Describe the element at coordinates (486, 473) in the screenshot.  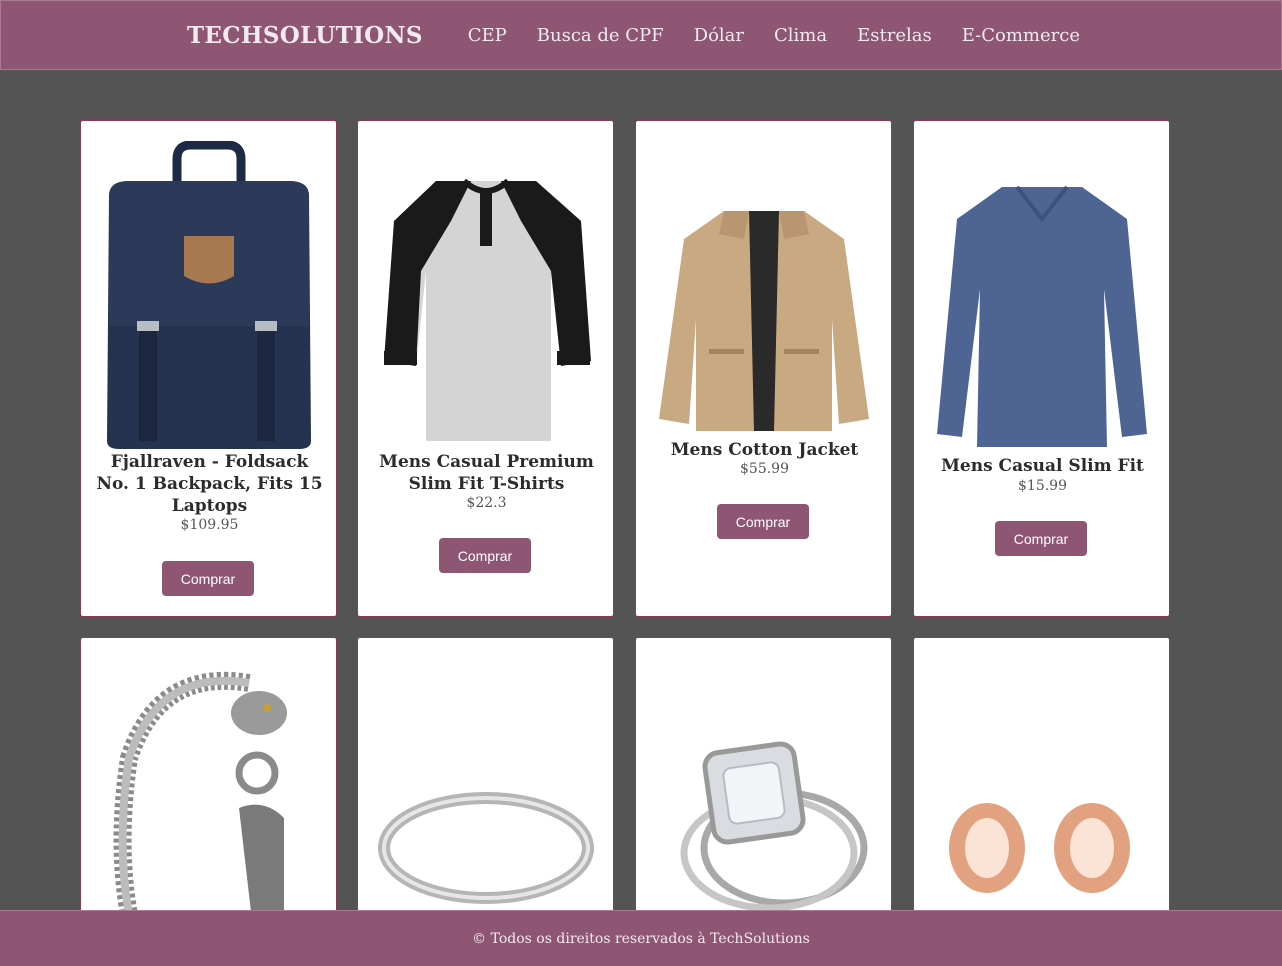
I see `product-title: Mens Casual Premium Slim Fit T-Shirts` at that location.